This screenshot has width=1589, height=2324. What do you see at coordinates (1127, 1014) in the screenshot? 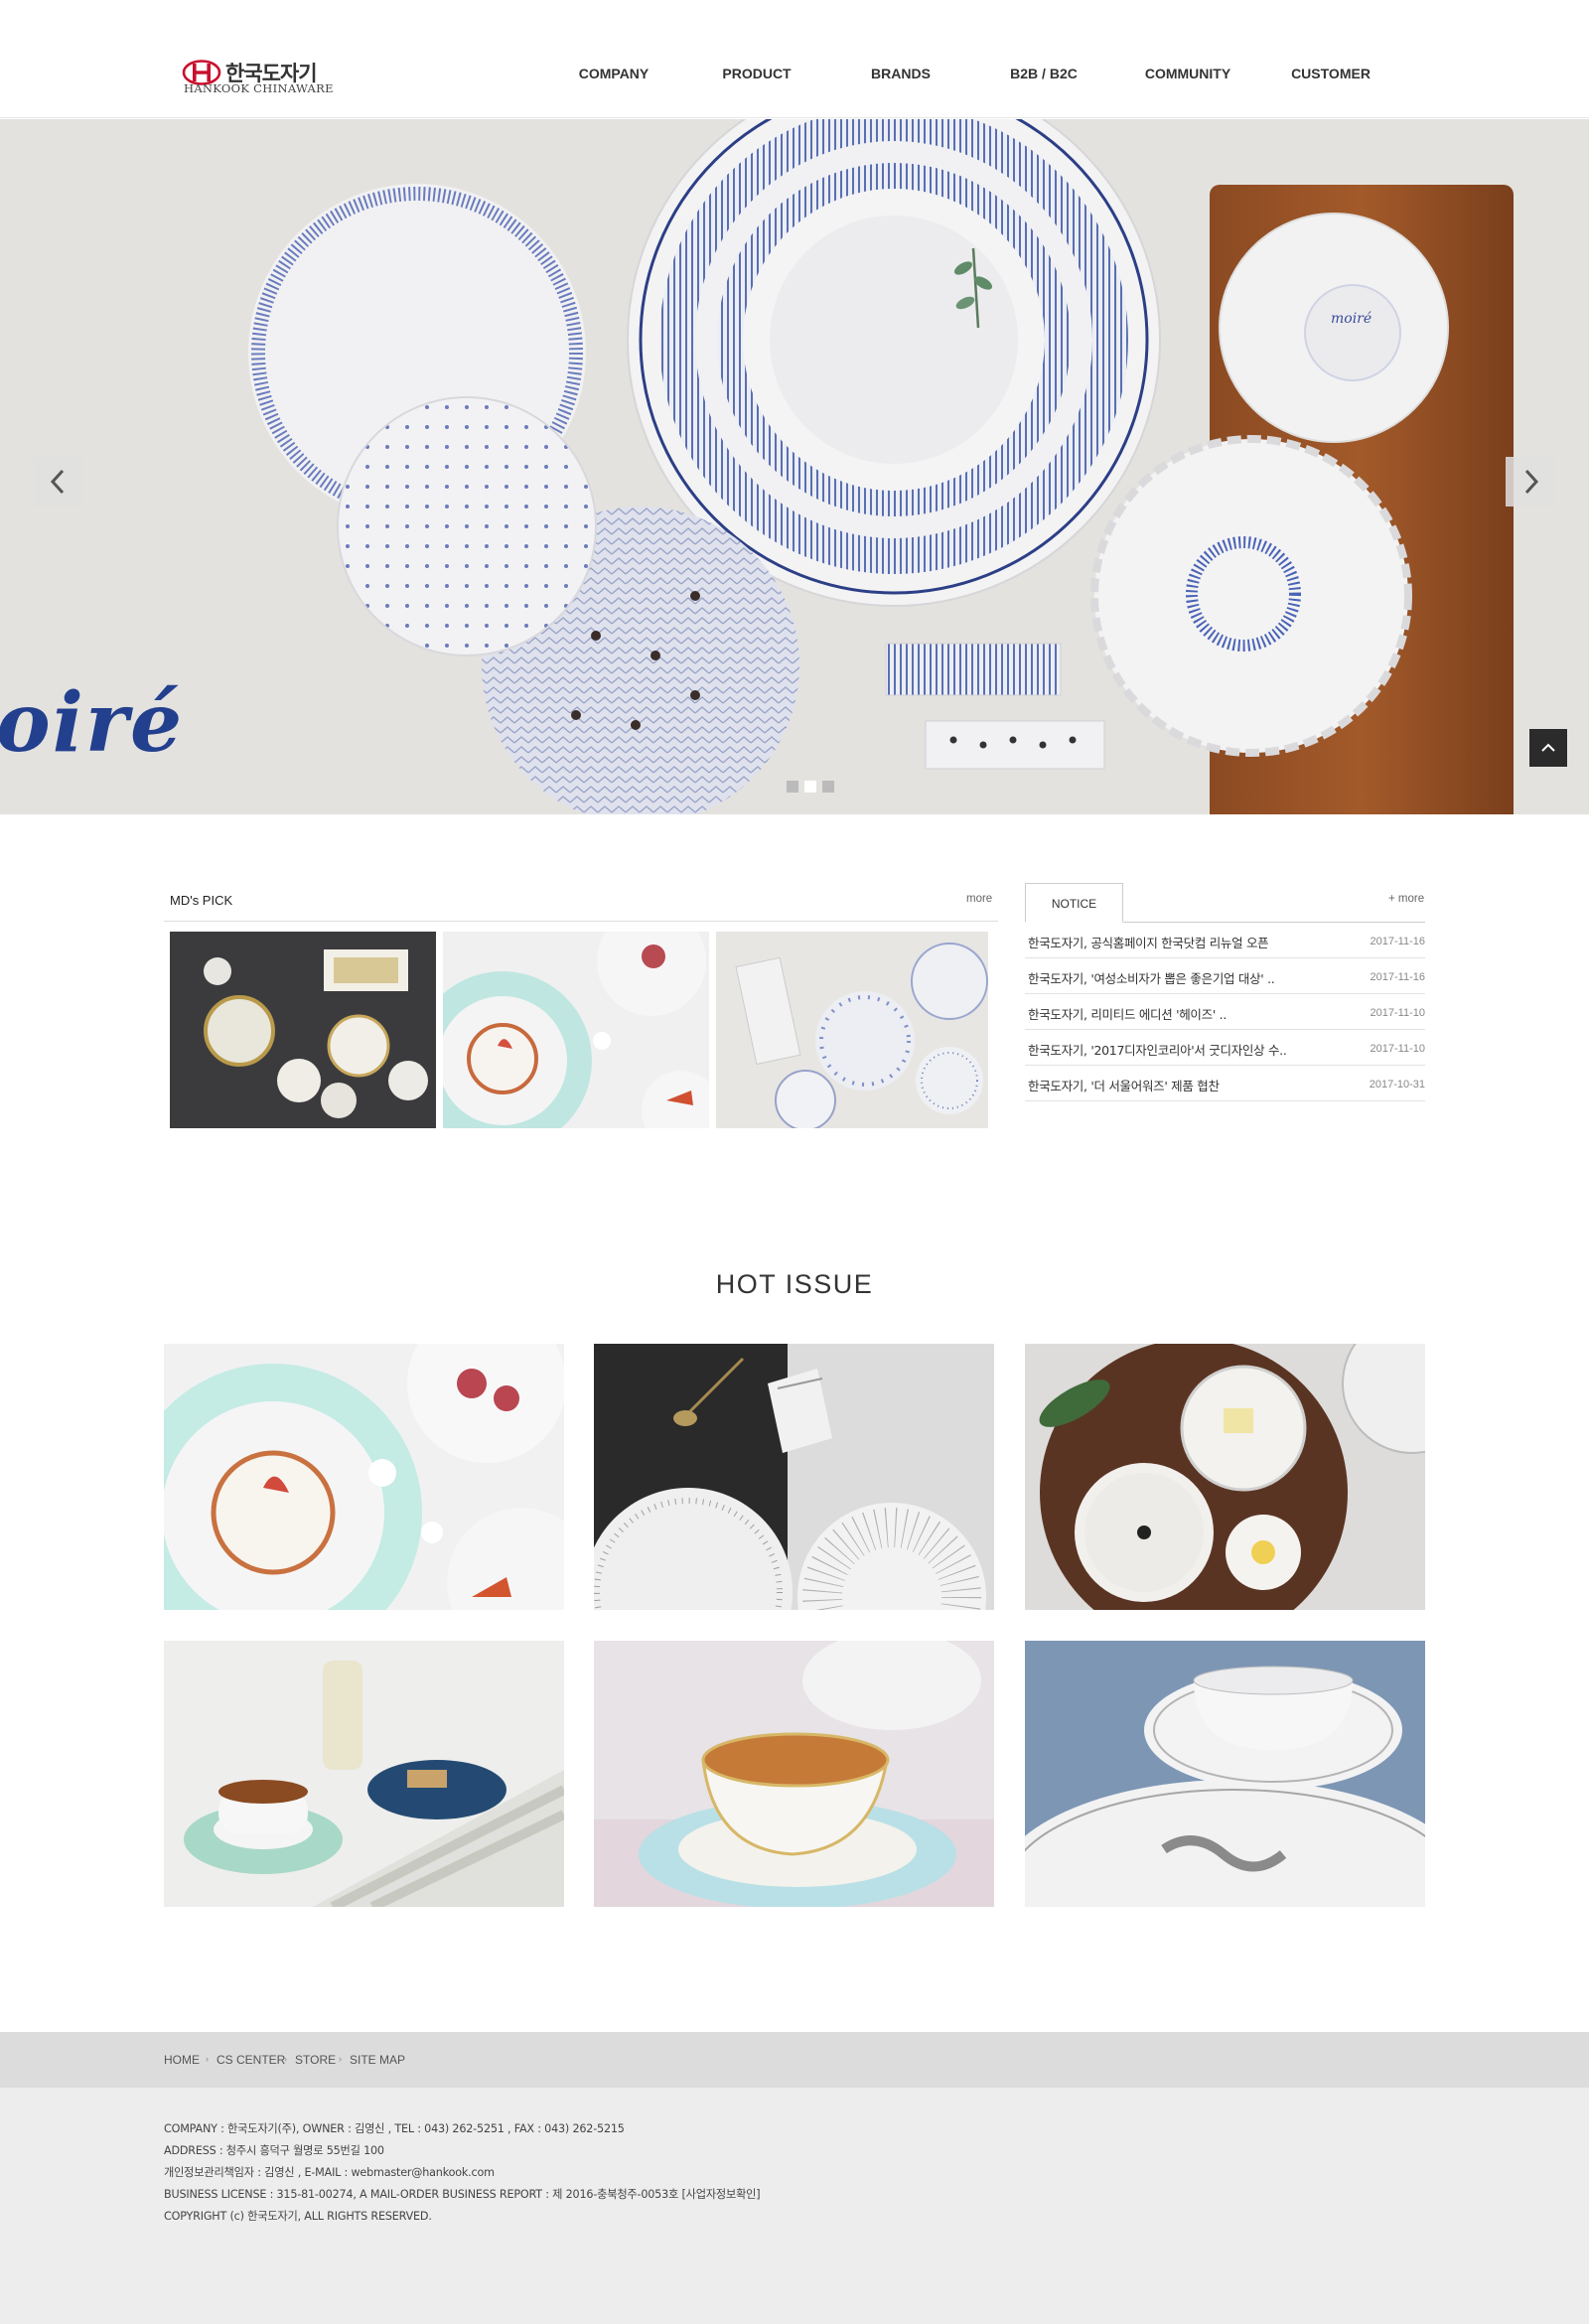
I see `notice-item-title: 한국도자기, 리미티드 에디션 '헤이즈' ..` at bounding box center [1127, 1014].